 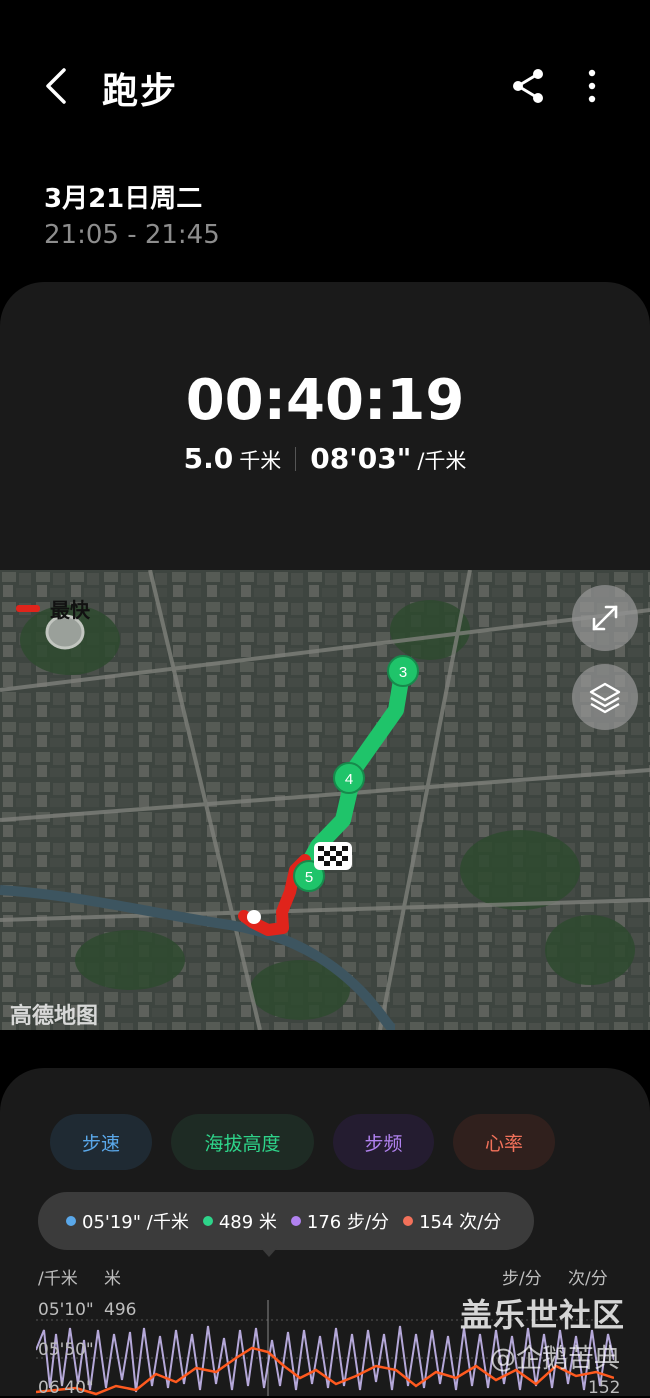 What do you see at coordinates (242, 1142) in the screenshot?
I see `chip-altitude: 海拔高度` at bounding box center [242, 1142].